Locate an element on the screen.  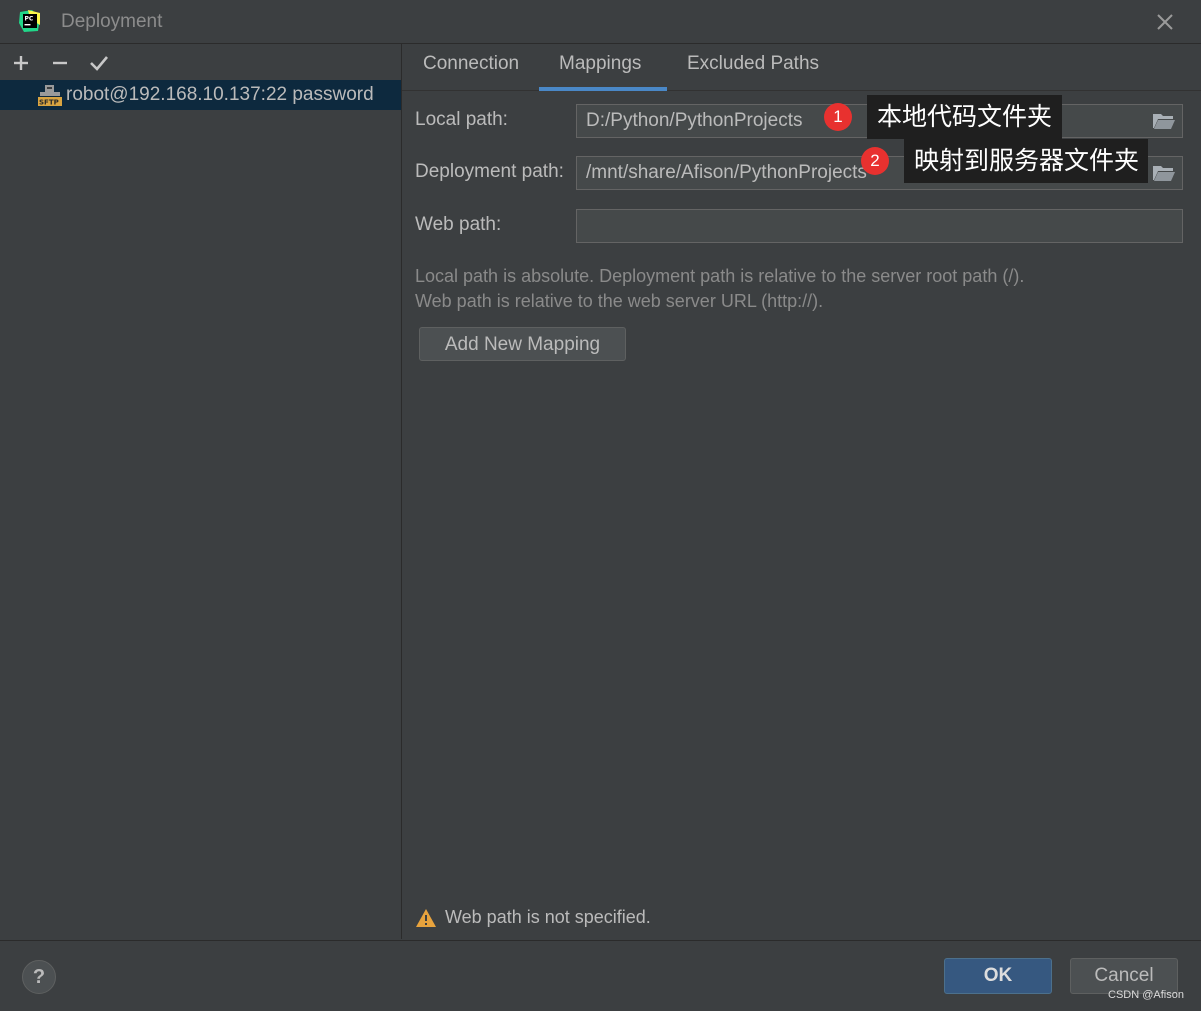
tab-excluded-paths: Excluded Paths is located at coordinates (753, 64).